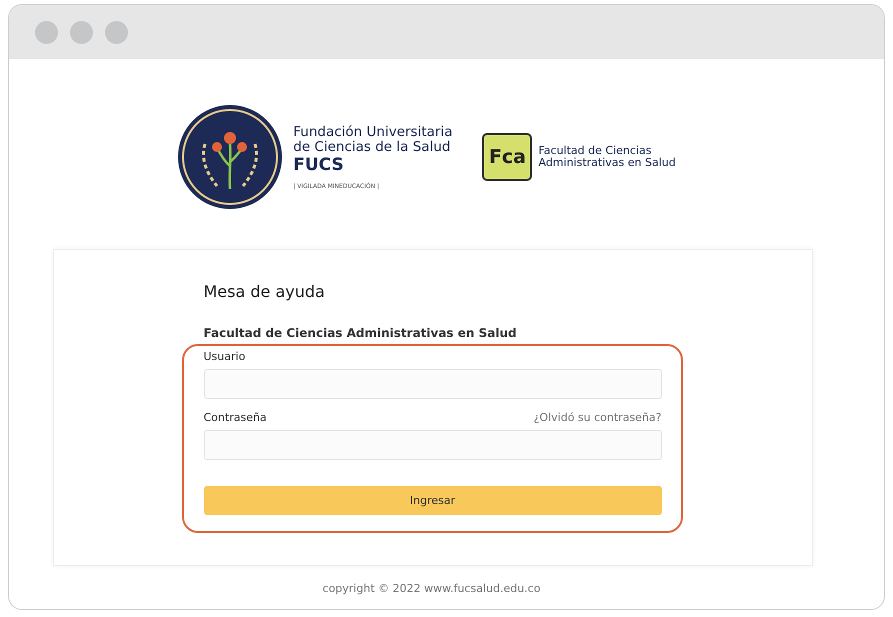 This screenshot has height=617, width=893. What do you see at coordinates (235, 417) in the screenshot?
I see `field-label: Contraseña` at bounding box center [235, 417].